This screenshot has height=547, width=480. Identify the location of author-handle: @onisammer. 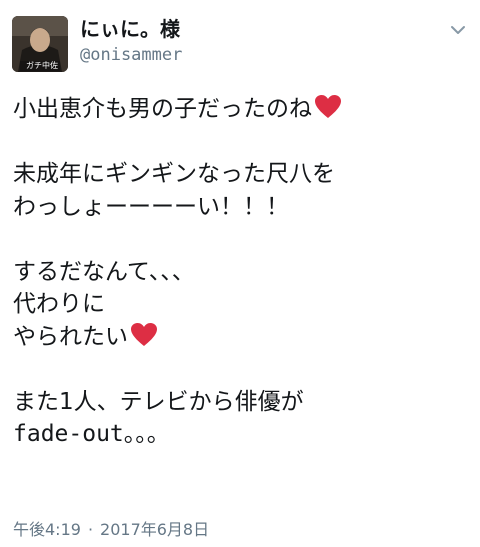
(131, 55).